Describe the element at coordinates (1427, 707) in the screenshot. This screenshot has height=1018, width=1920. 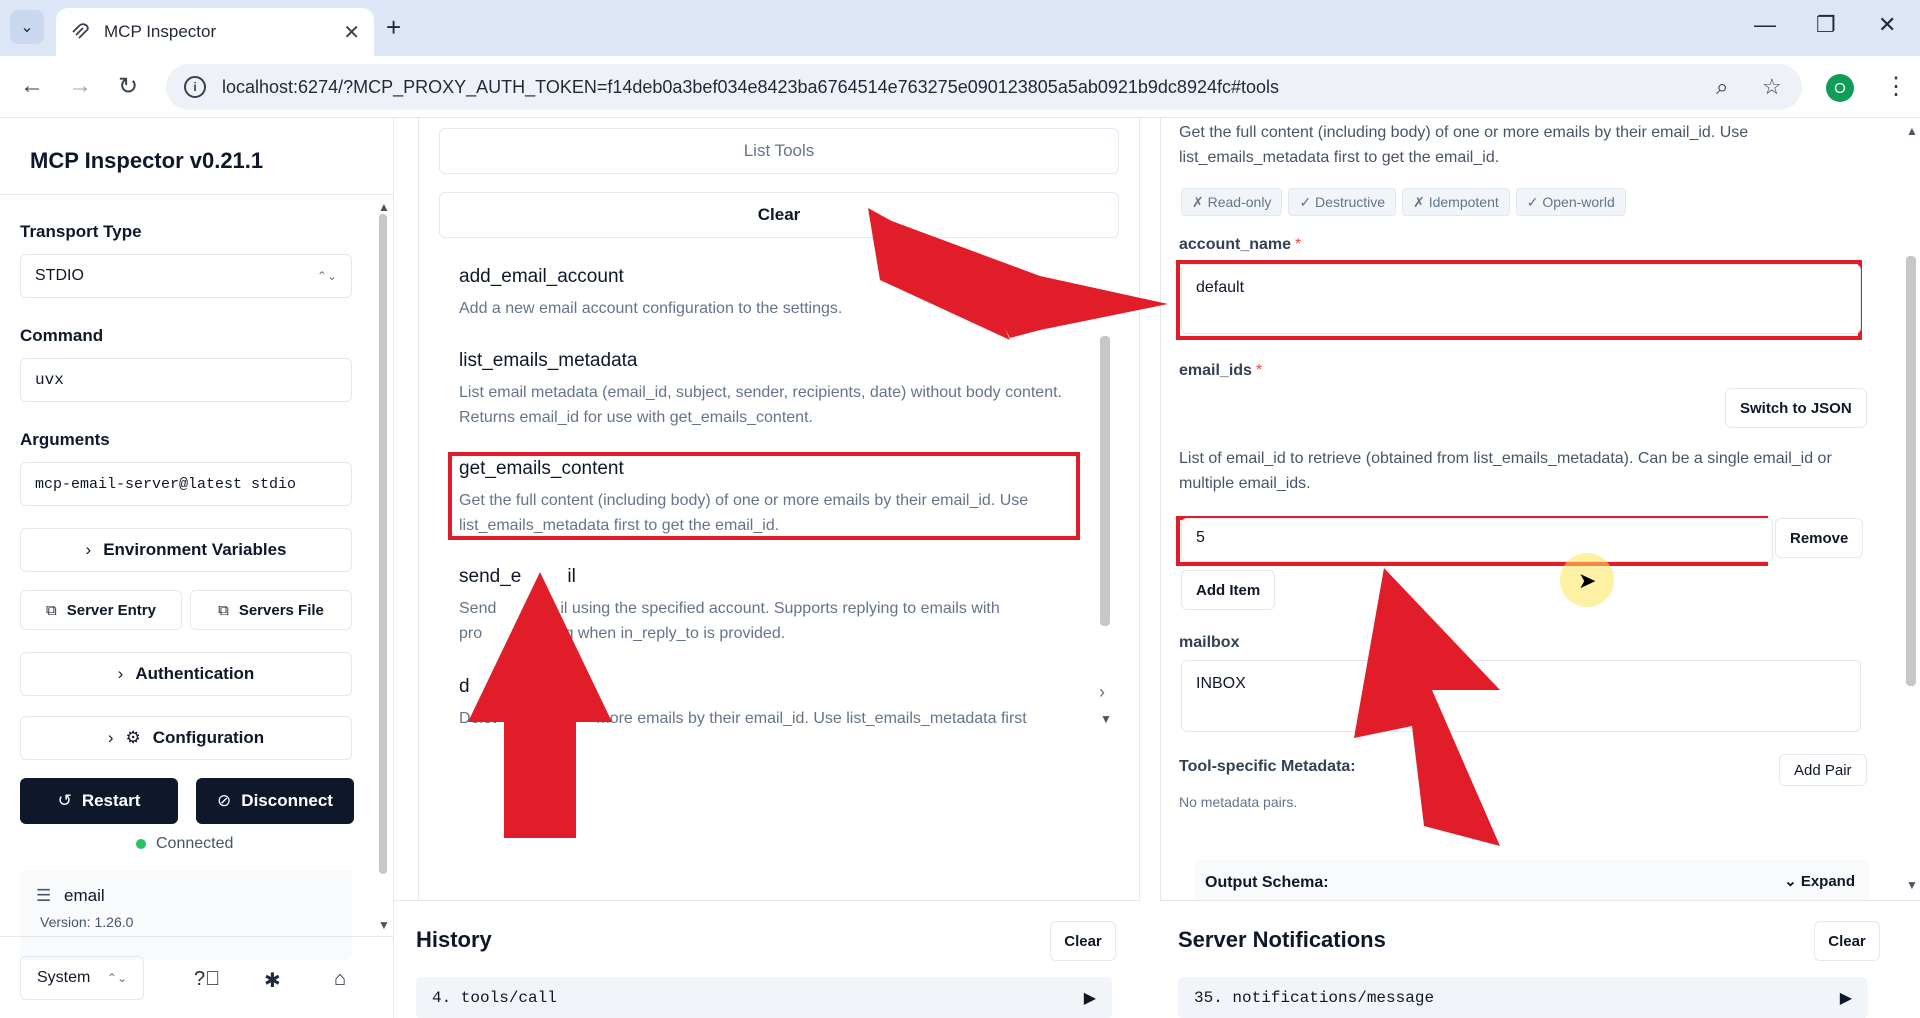
I see `annotation-arrow-up-right` at that location.